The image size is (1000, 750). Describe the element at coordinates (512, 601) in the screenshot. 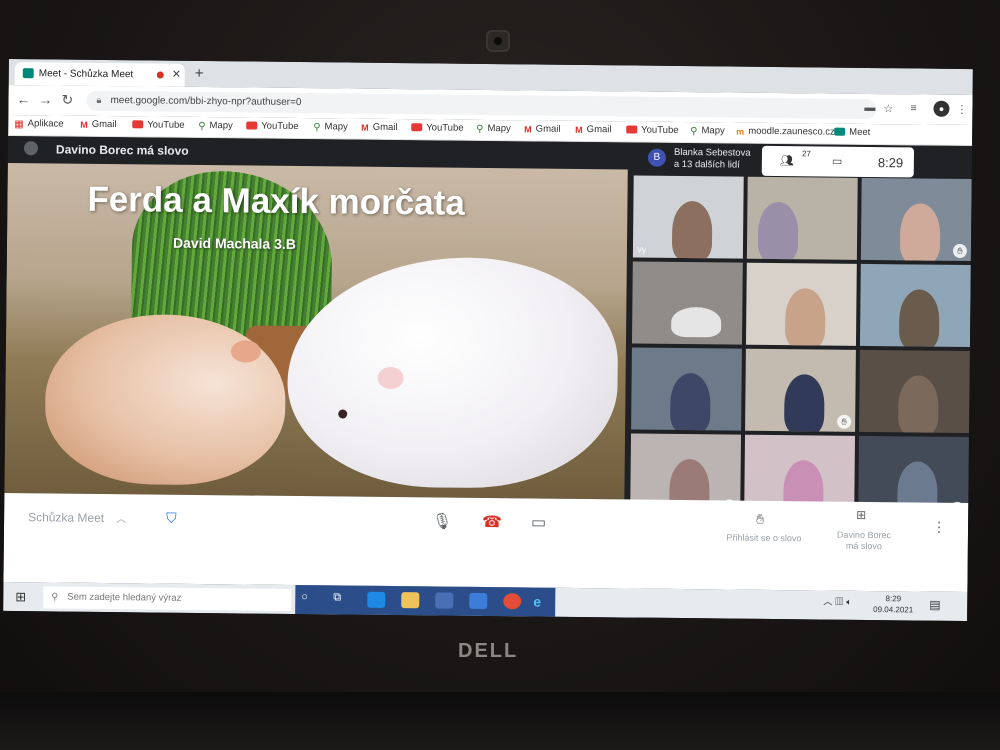

I see `chrome-icon` at that location.